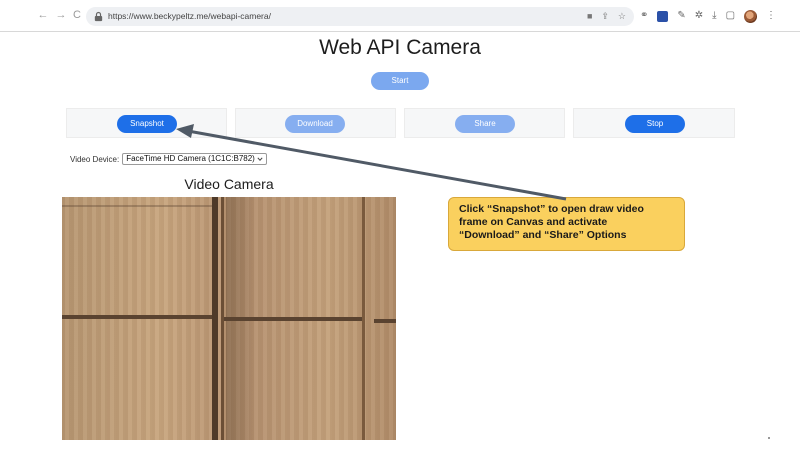  What do you see at coordinates (137, 317) in the screenshot?
I see `wood-panel-rail-left` at bounding box center [137, 317].